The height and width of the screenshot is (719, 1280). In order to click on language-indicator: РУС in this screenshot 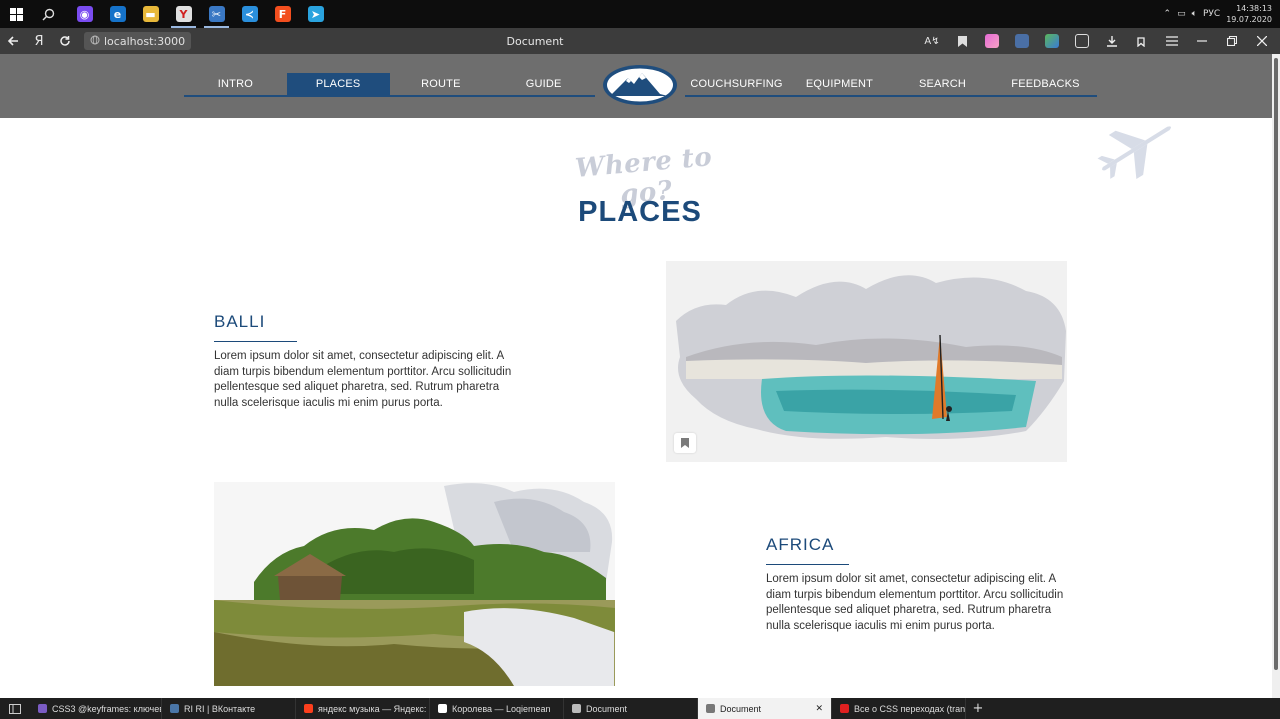, I will do `click(1211, 14)`.